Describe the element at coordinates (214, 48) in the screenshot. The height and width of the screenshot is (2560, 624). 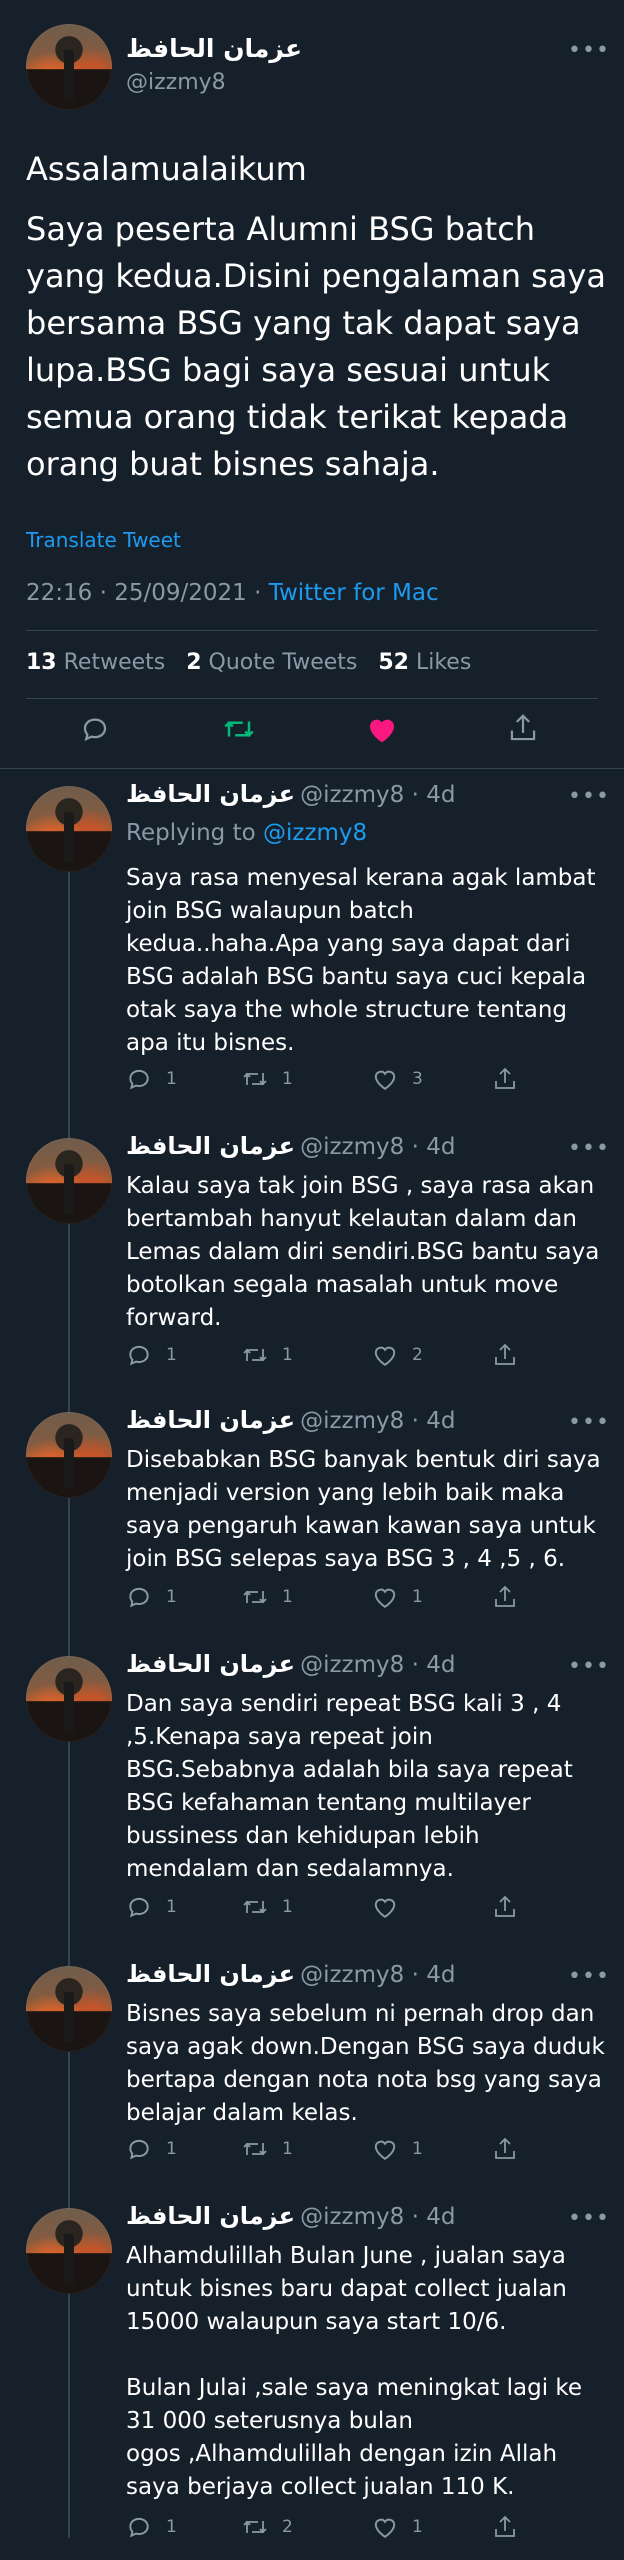
I see `author-name: عزمان الحافظ` at that location.